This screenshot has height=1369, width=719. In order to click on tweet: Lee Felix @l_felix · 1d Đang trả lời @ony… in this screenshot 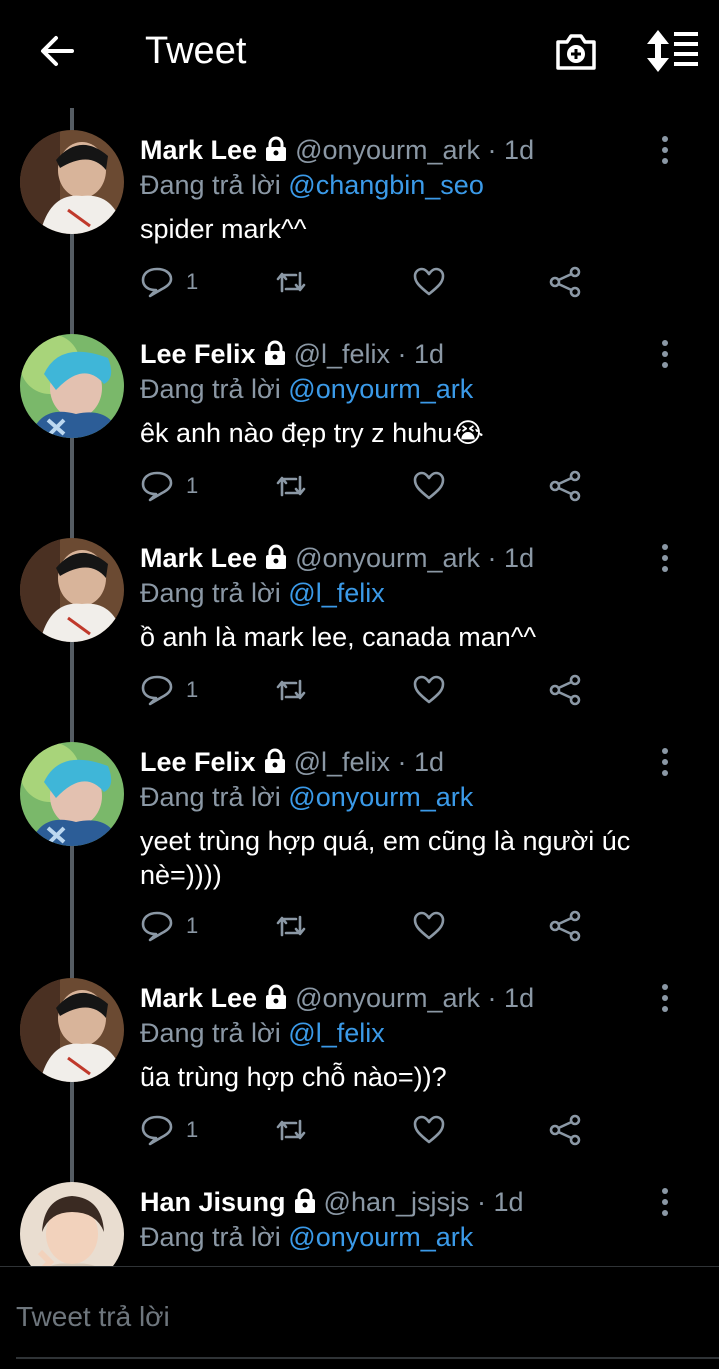, I will do `click(359, 414)`.